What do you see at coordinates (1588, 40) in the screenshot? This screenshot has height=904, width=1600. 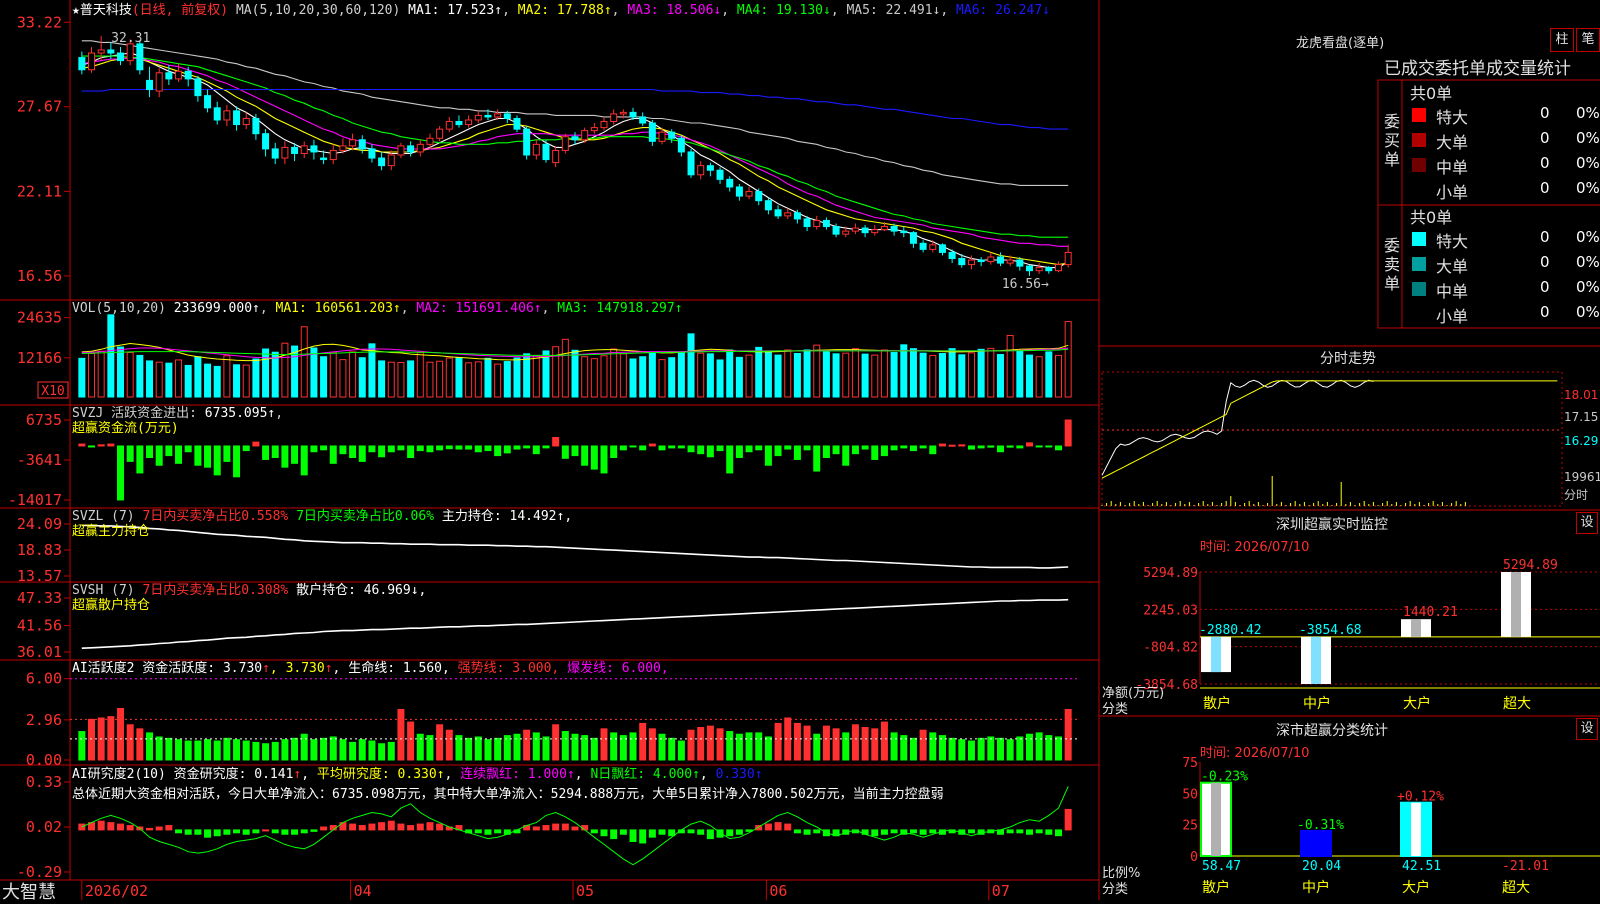 I see `stroke-mode-button: 笔` at bounding box center [1588, 40].